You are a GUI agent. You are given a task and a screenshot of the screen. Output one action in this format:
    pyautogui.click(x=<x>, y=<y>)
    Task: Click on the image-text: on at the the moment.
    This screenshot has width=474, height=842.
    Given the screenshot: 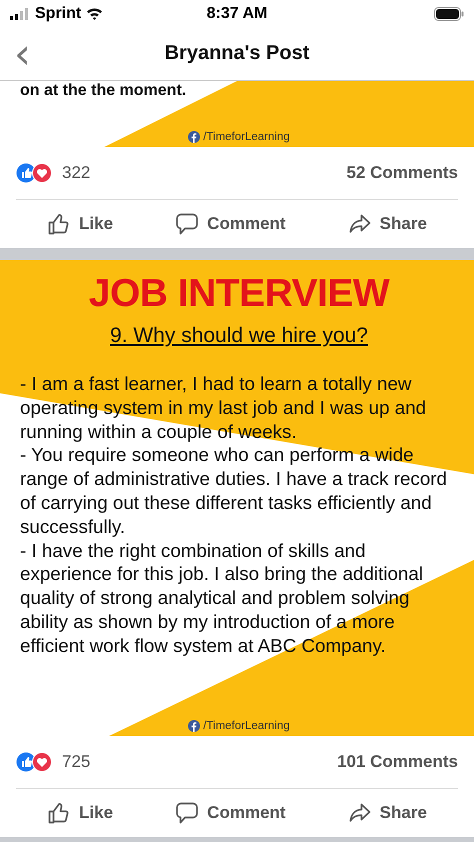 What is the action you would take?
    pyautogui.click(x=104, y=91)
    